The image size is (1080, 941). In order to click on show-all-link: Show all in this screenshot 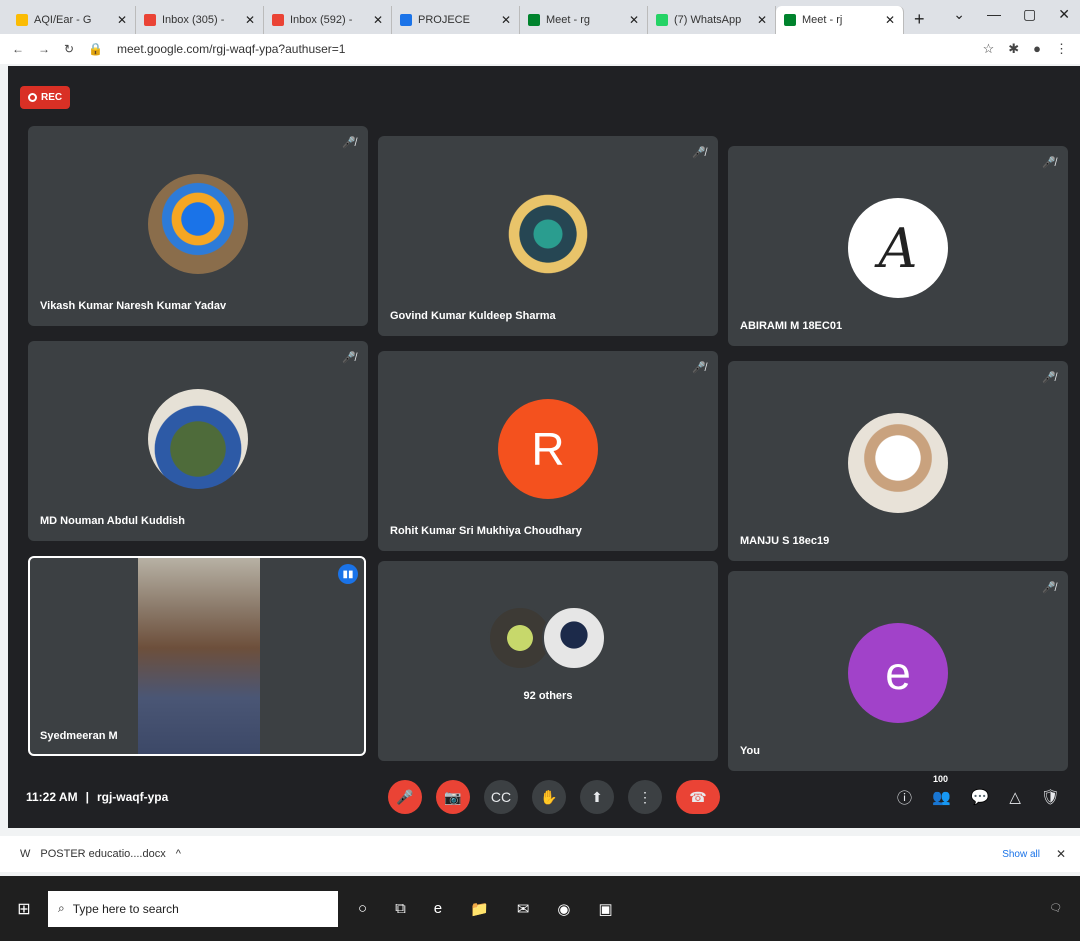, I will do `click(1021, 854)`.